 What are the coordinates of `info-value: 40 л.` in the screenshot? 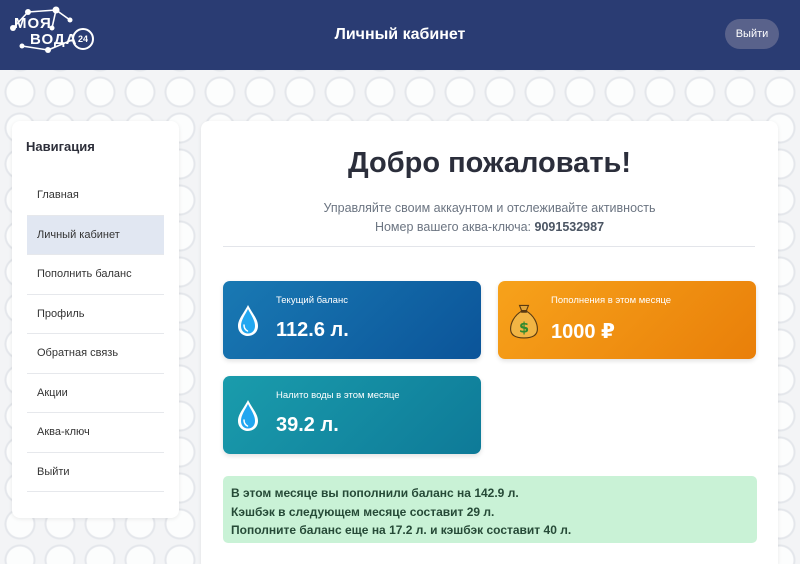 It's located at (557, 530).